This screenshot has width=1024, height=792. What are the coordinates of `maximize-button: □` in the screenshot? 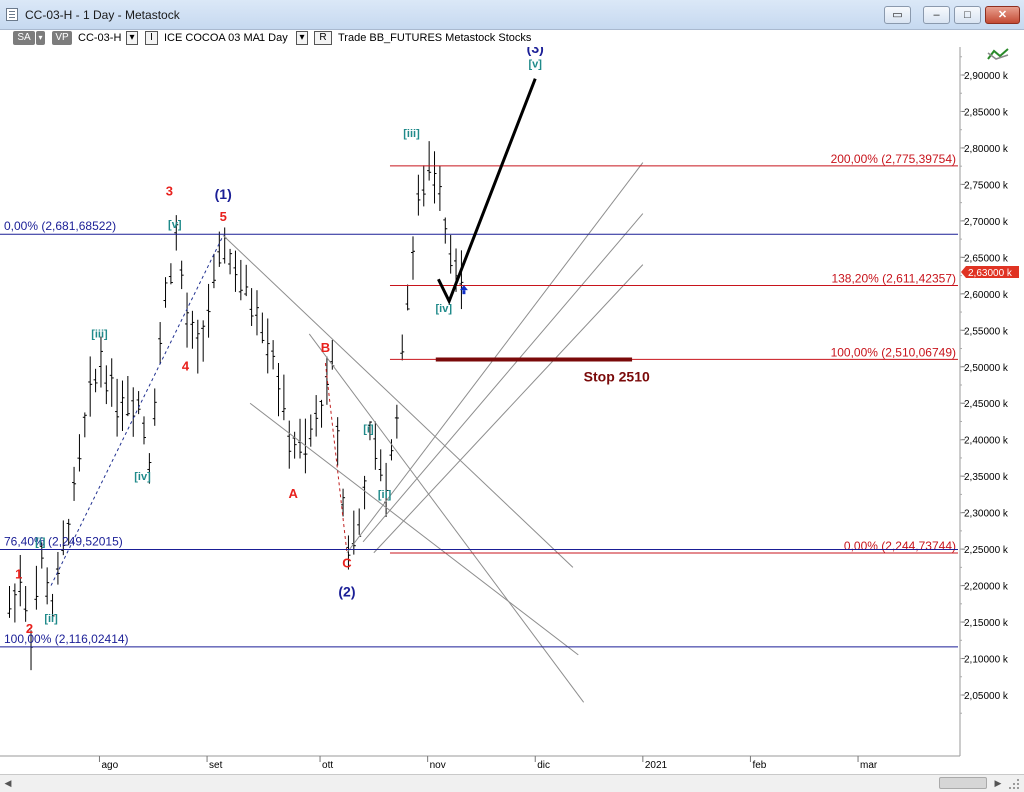 It's located at (967, 15).